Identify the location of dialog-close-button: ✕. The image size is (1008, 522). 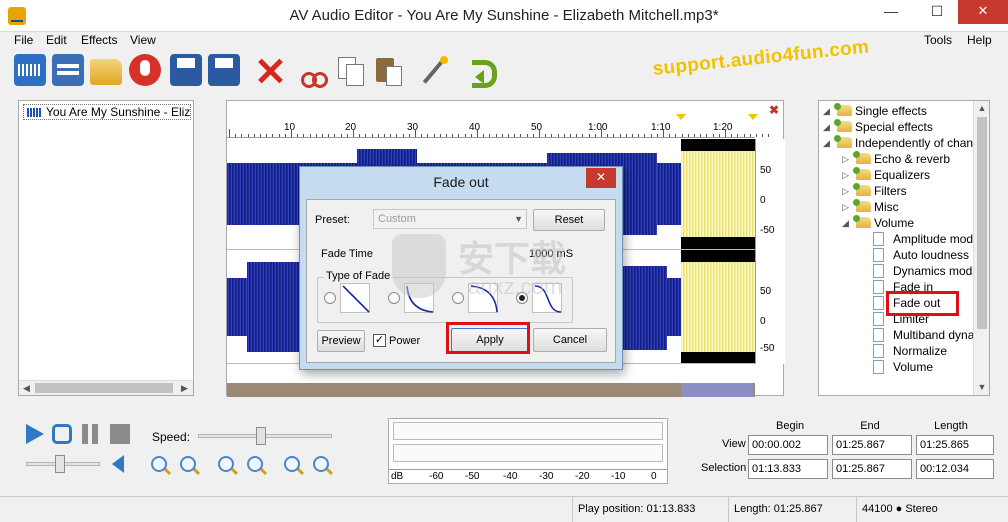
(601, 178).